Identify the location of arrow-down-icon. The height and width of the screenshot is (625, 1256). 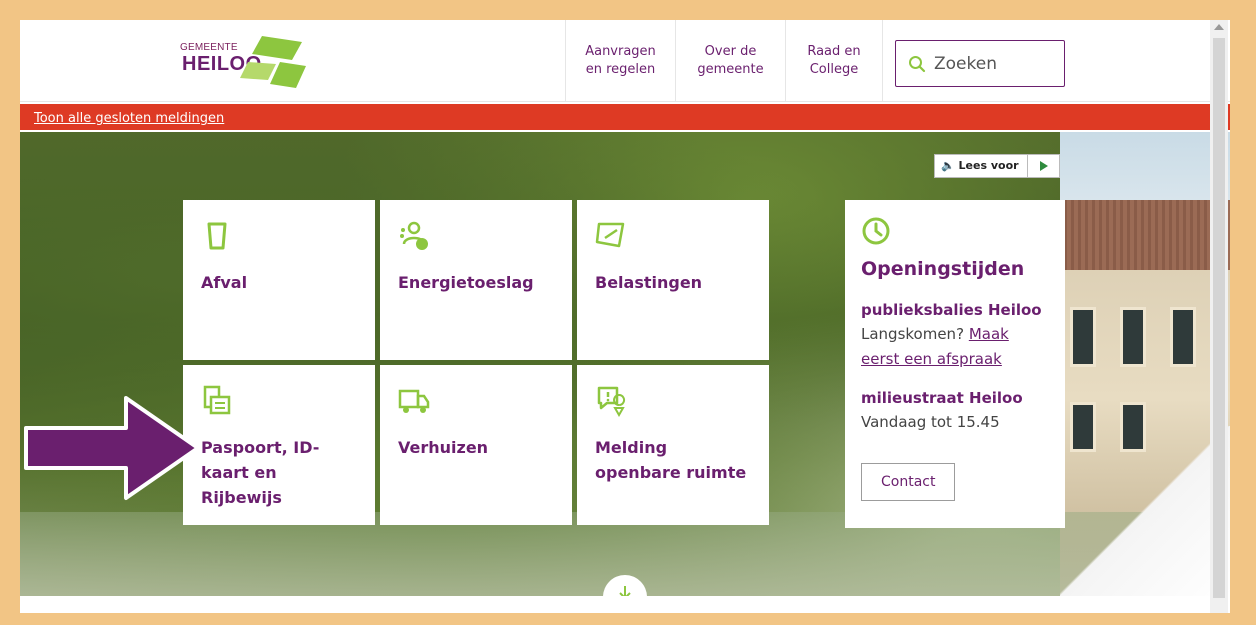
(625, 591).